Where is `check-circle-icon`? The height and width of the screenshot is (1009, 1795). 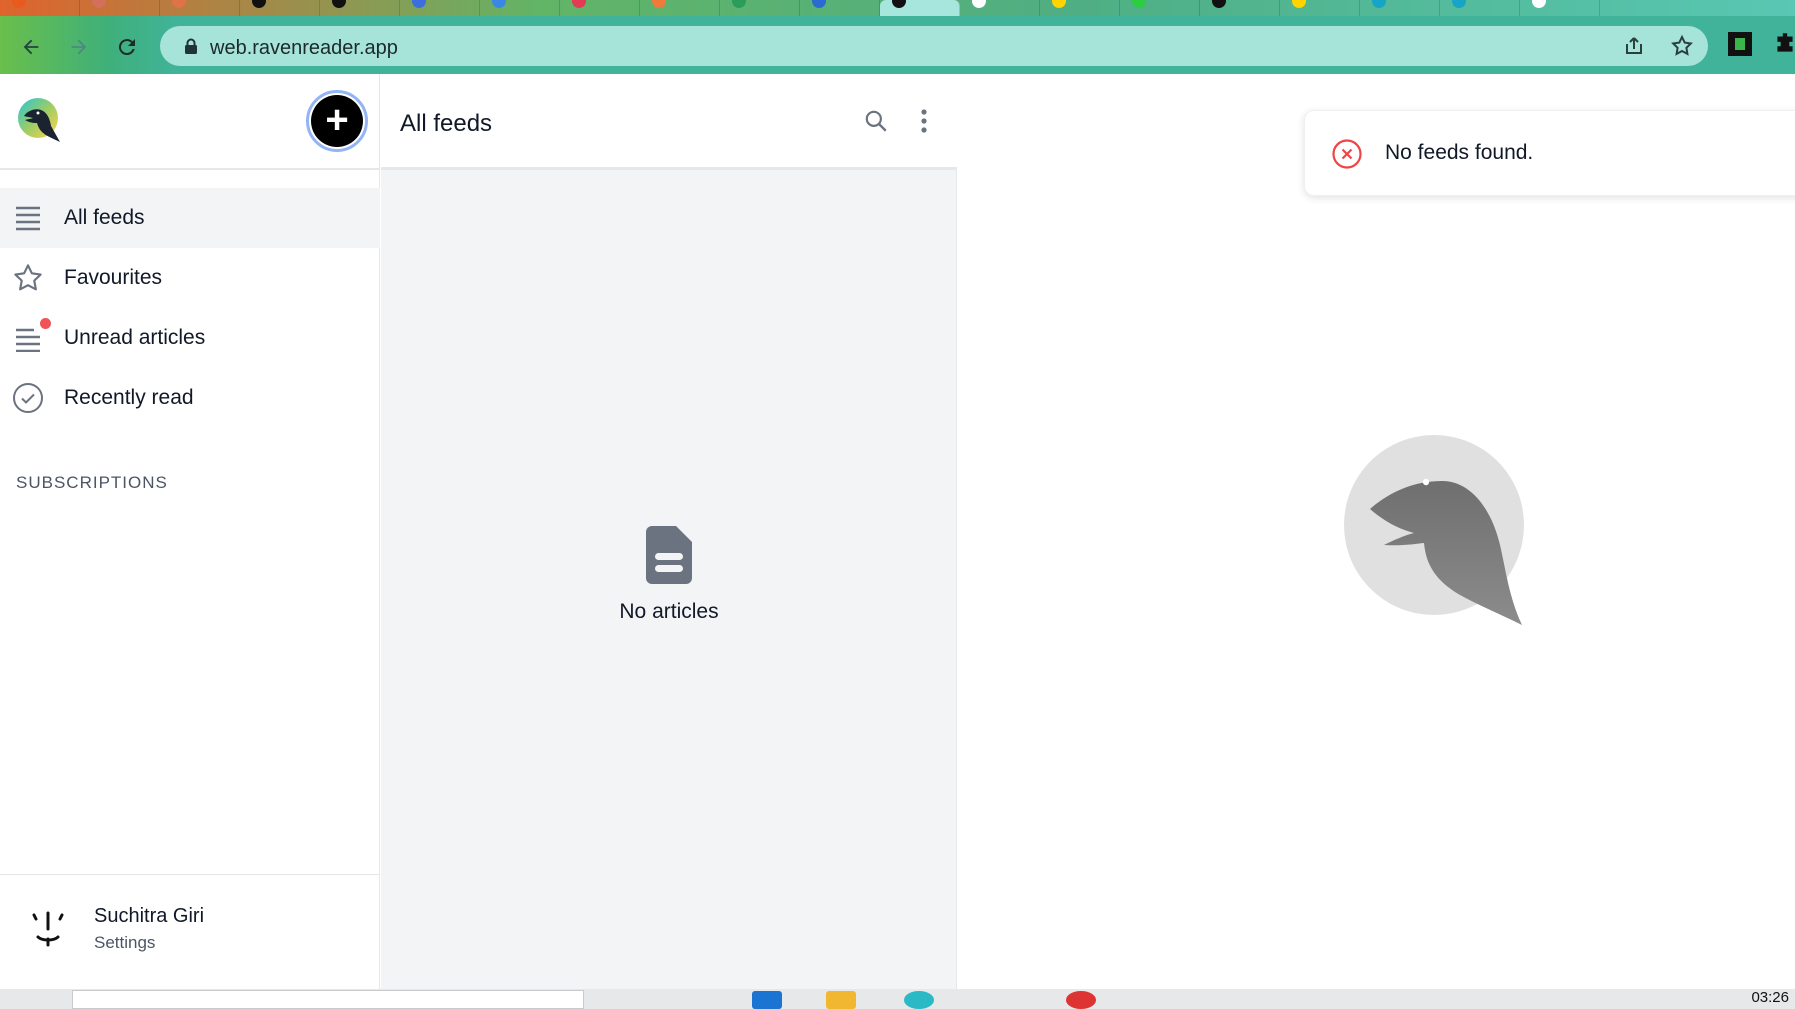 check-circle-icon is located at coordinates (28, 398).